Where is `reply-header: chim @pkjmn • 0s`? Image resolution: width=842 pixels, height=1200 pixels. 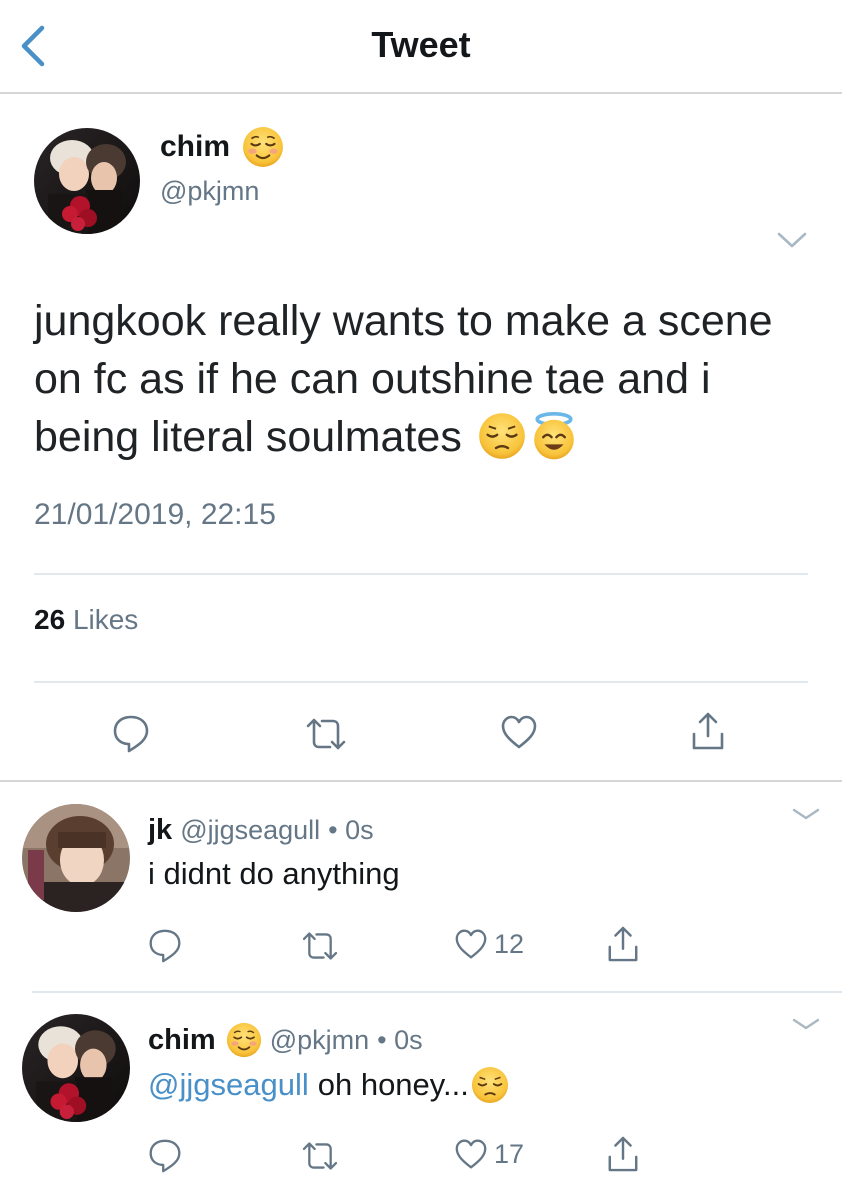 reply-header: chim @pkjmn • 0s is located at coordinates (285, 1040).